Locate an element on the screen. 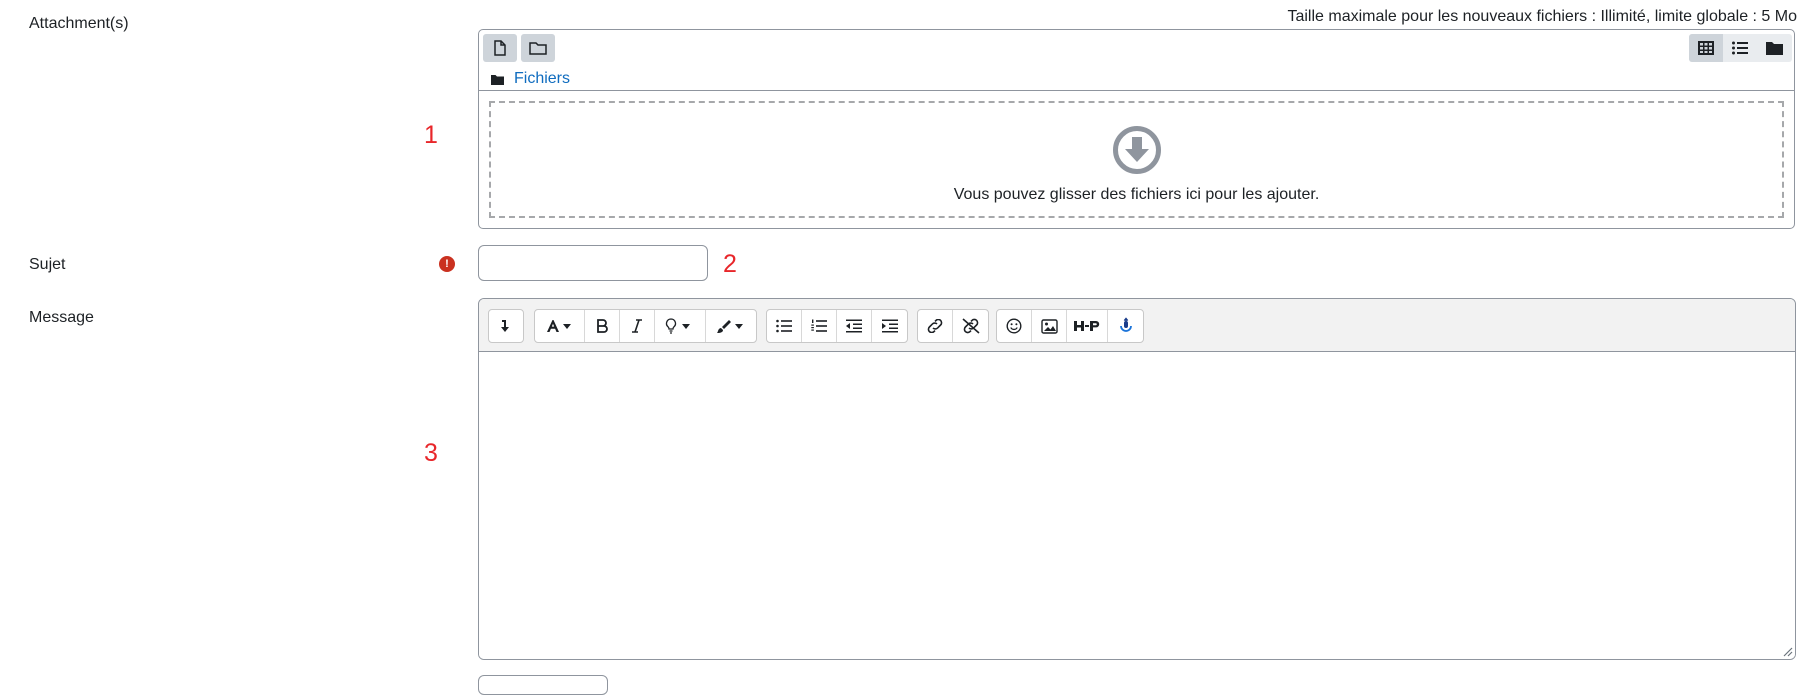 The image size is (1807, 695). toolbar-group-insert is located at coordinates (1070, 326).